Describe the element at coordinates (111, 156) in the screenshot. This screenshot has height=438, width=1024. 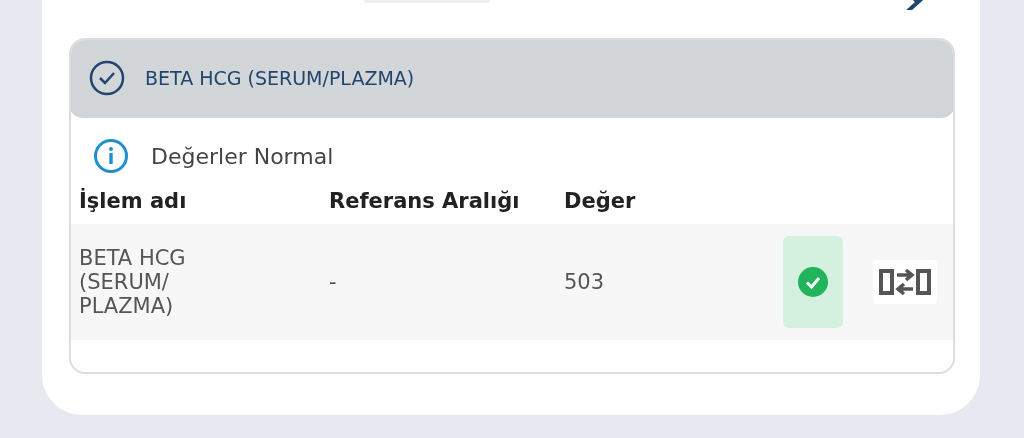
I see `info-icon` at that location.